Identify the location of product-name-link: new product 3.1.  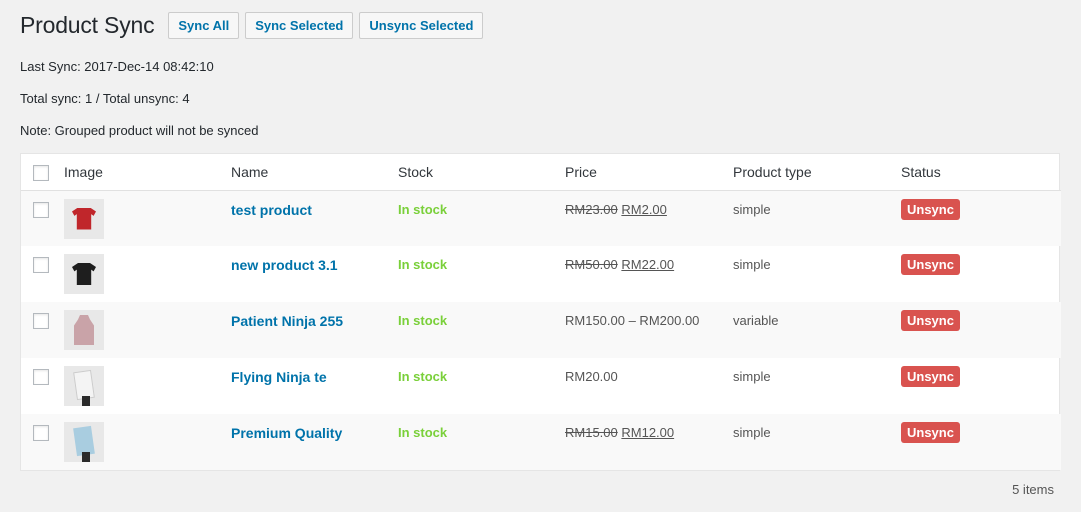
(284, 265).